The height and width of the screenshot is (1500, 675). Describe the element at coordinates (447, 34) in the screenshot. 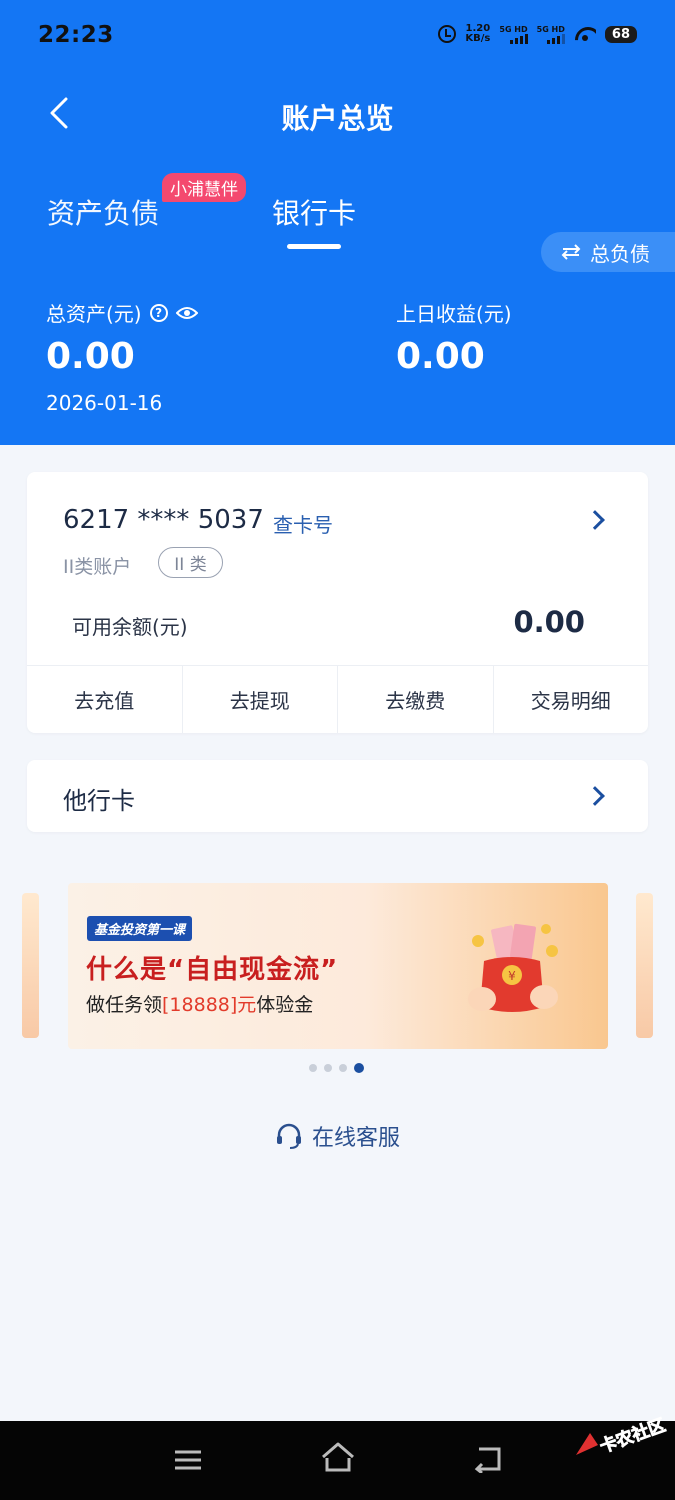

I see `alarm-icon` at that location.